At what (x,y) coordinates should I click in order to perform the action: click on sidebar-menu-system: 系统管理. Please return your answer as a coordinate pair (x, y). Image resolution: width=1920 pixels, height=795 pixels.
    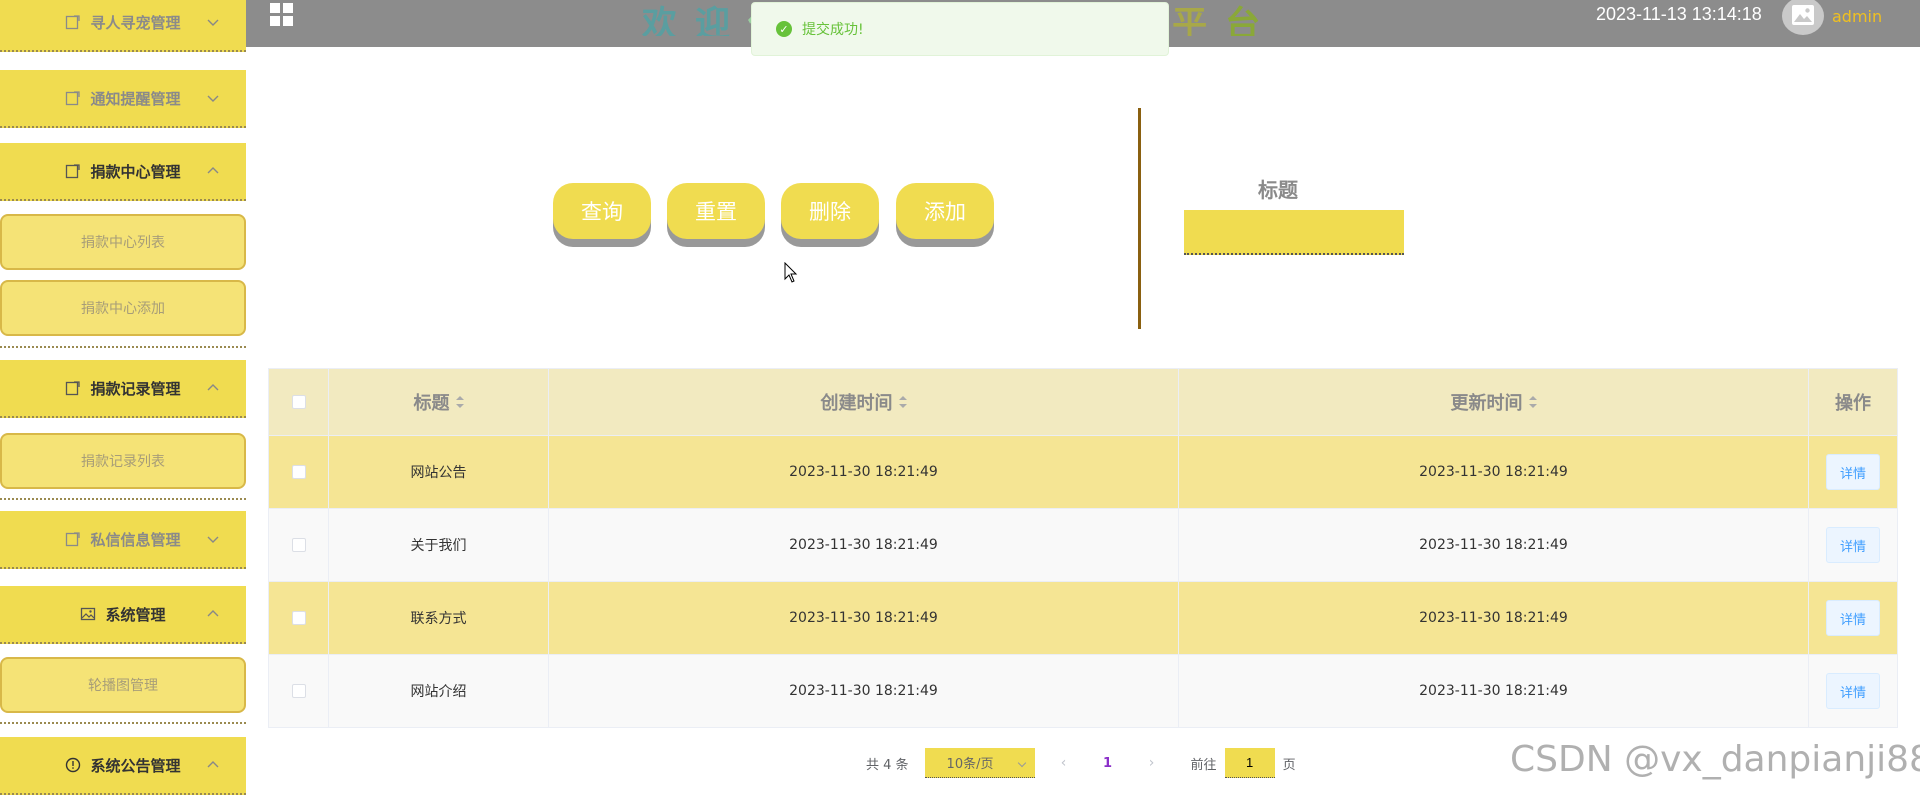
    Looking at the image, I should click on (123, 615).